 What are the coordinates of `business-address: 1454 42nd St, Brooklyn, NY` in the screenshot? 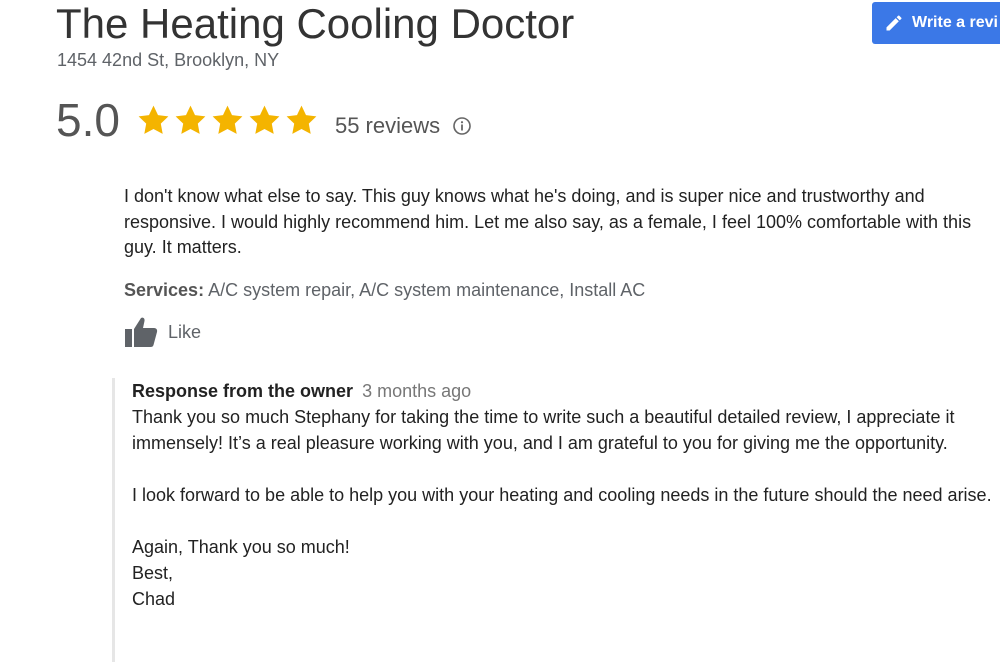 It's located at (168, 60).